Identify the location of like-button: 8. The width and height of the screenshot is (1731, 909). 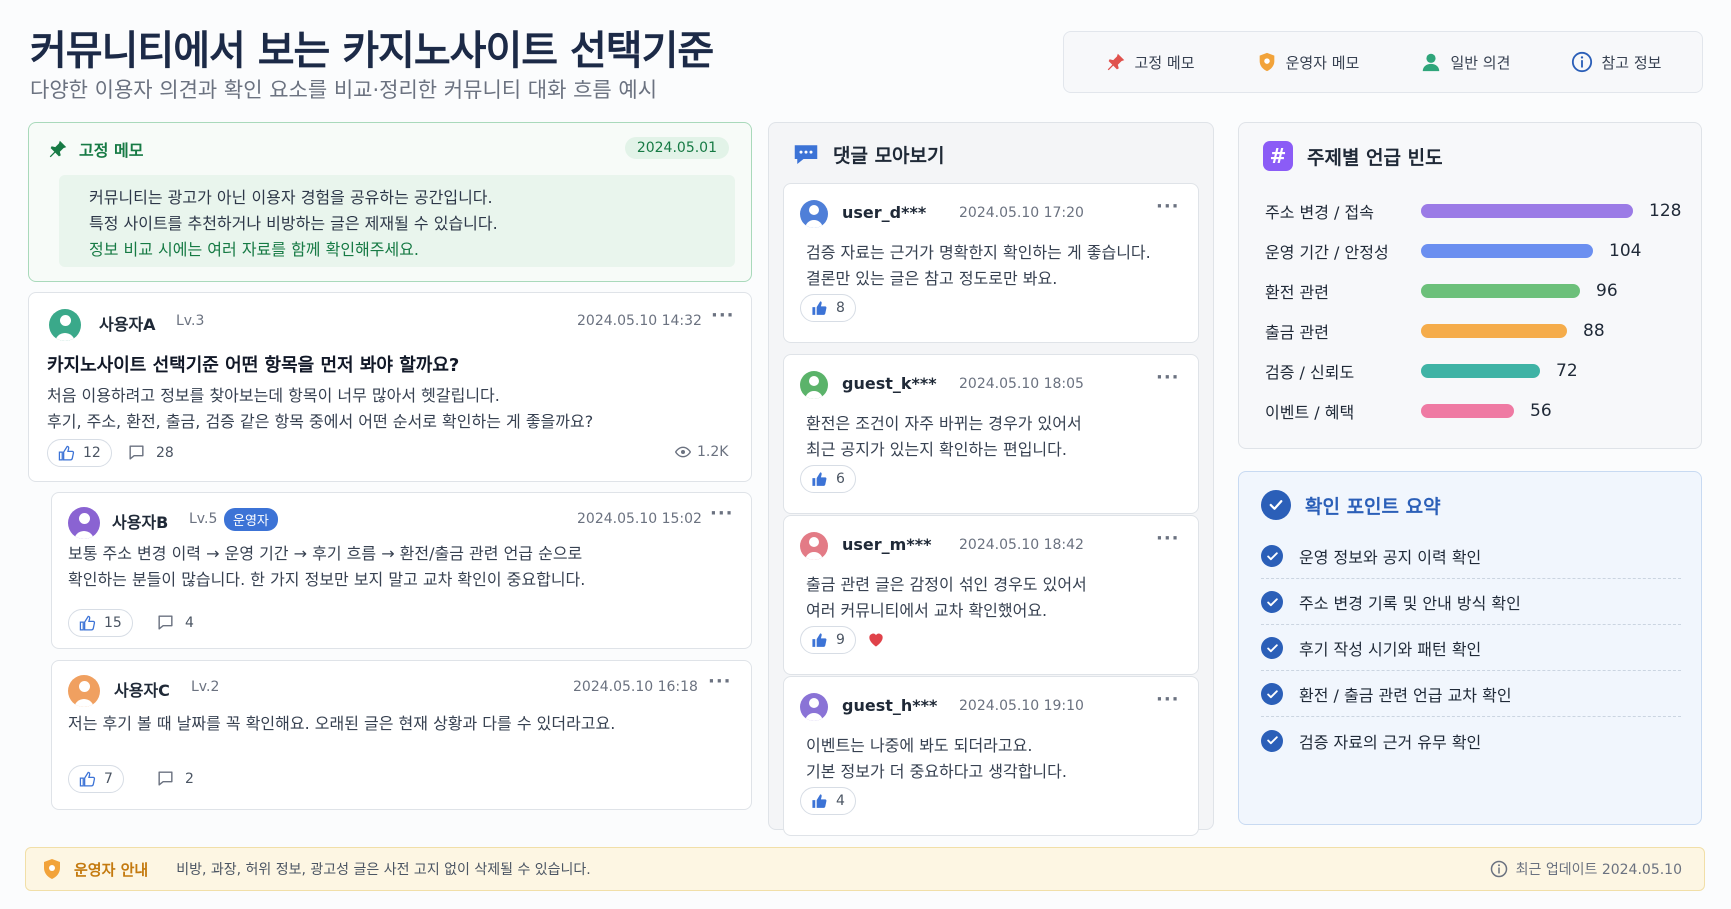
(828, 308).